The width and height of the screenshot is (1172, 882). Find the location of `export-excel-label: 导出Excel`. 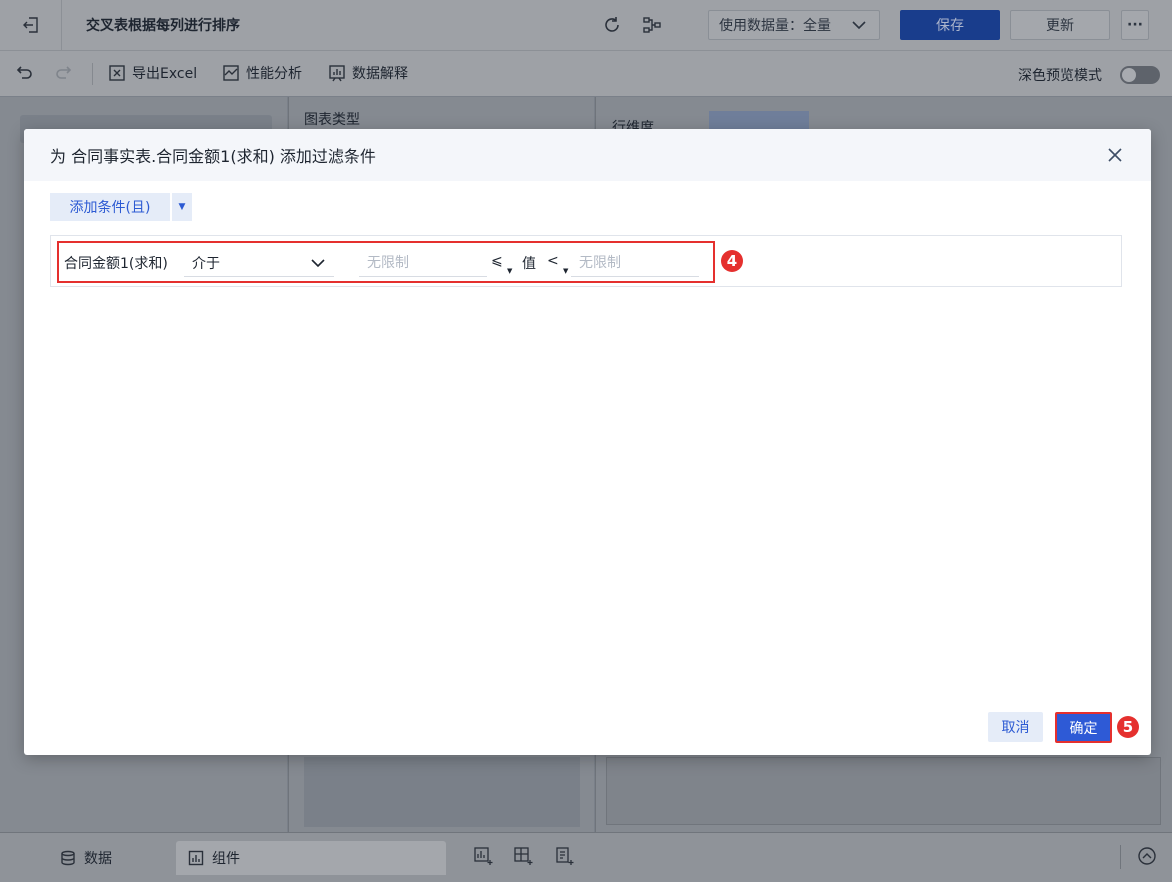

export-excel-label: 导出Excel is located at coordinates (165, 74).